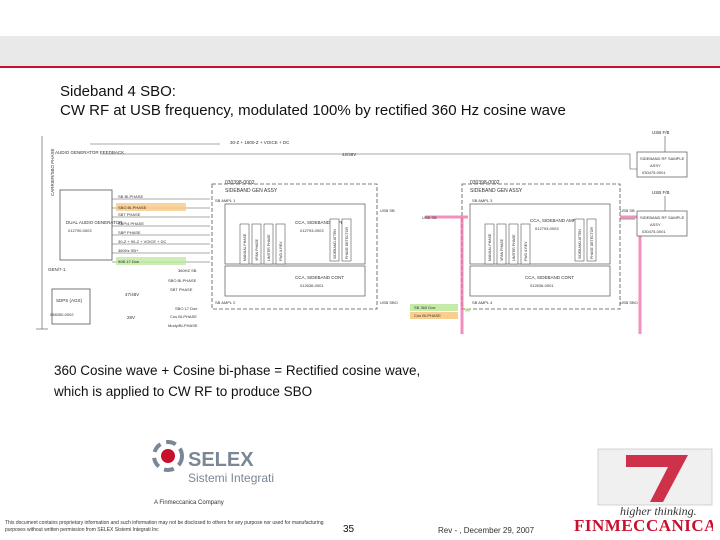 The height and width of the screenshot is (540, 720). Describe the element at coordinates (496, 191) in the screenshot. I see `assembly-2-sub: SIDEBAND GEN ASSY` at that location.